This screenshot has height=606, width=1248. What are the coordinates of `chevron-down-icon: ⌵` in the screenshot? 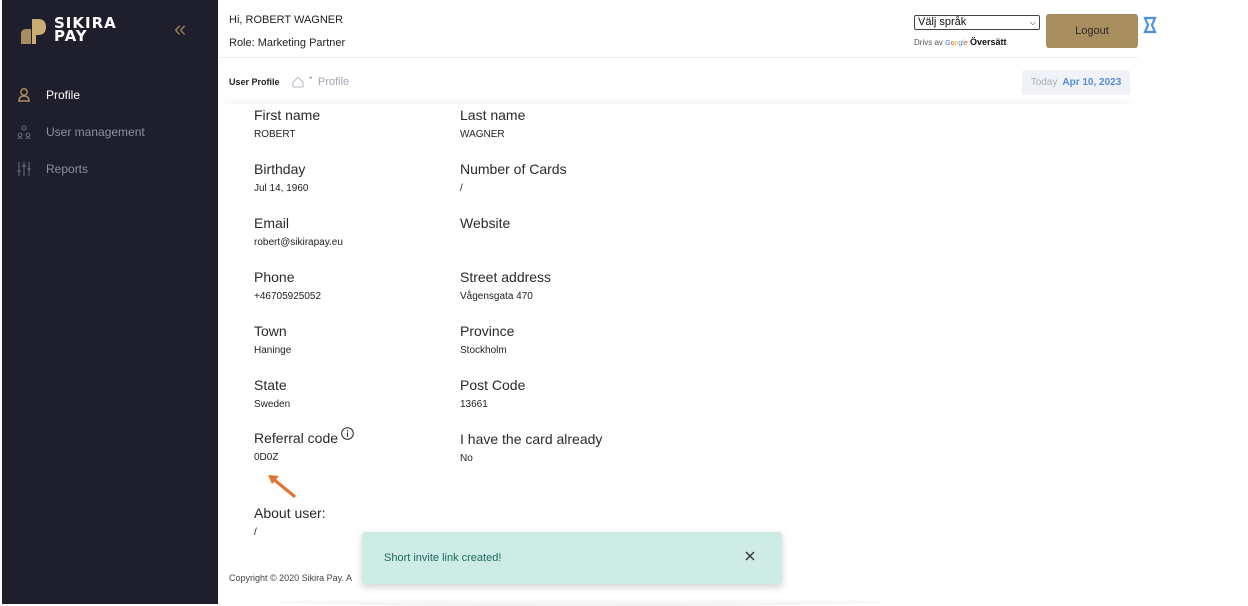 It's located at (1032, 22).